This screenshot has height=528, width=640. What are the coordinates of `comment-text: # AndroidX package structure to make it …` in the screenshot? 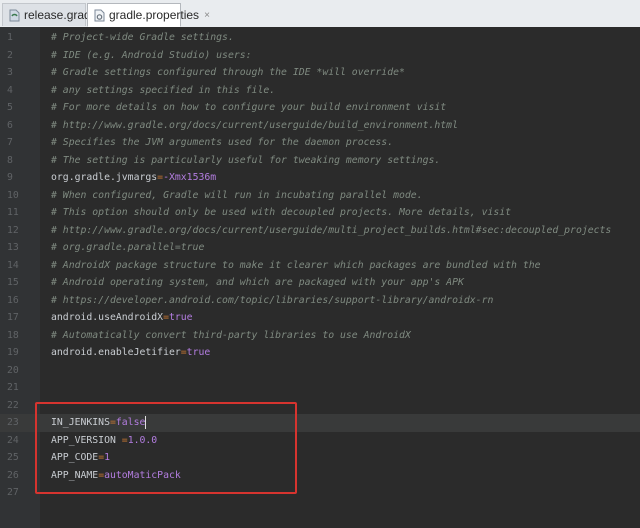 It's located at (296, 265).